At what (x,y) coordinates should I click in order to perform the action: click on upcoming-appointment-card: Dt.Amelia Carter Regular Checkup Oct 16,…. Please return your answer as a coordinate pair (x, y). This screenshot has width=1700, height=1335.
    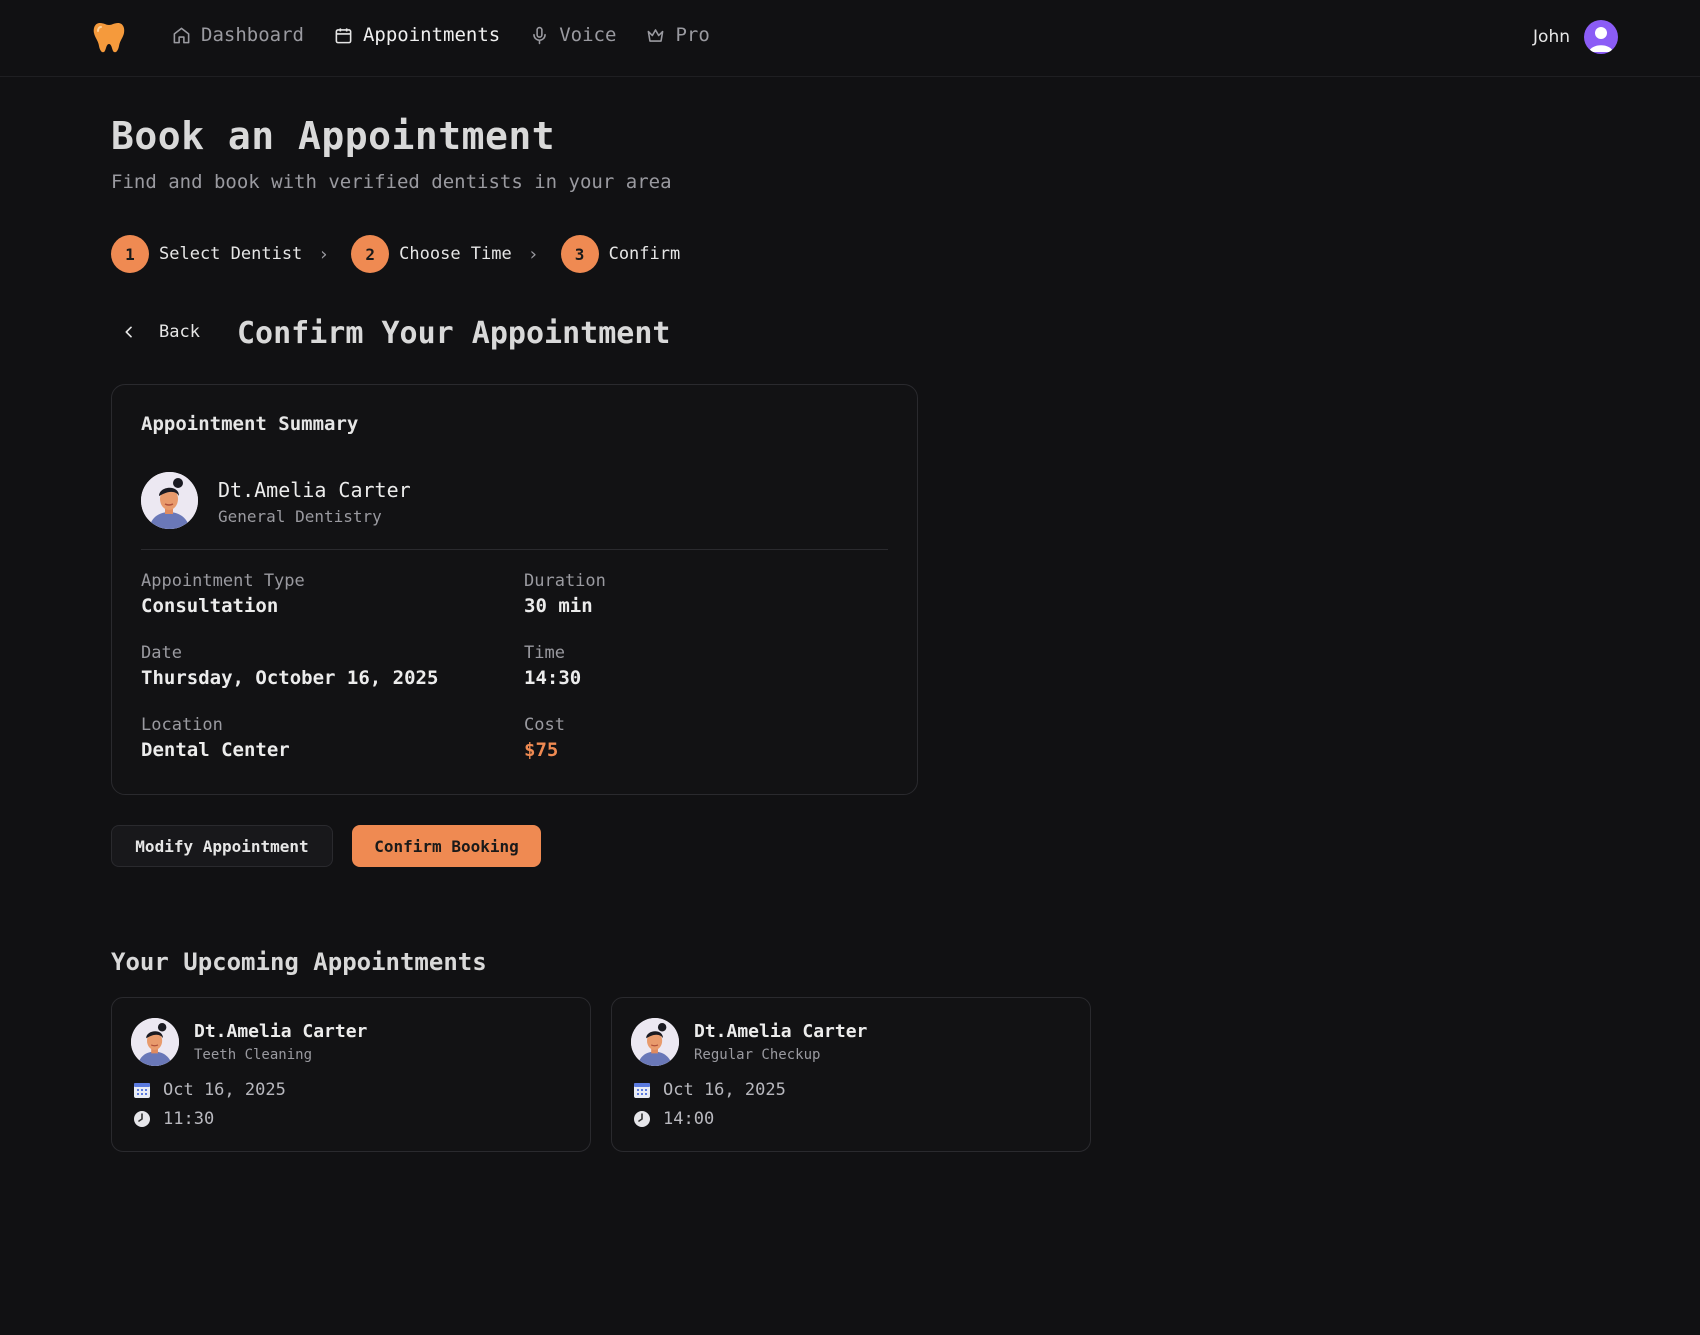
    Looking at the image, I should click on (851, 1074).